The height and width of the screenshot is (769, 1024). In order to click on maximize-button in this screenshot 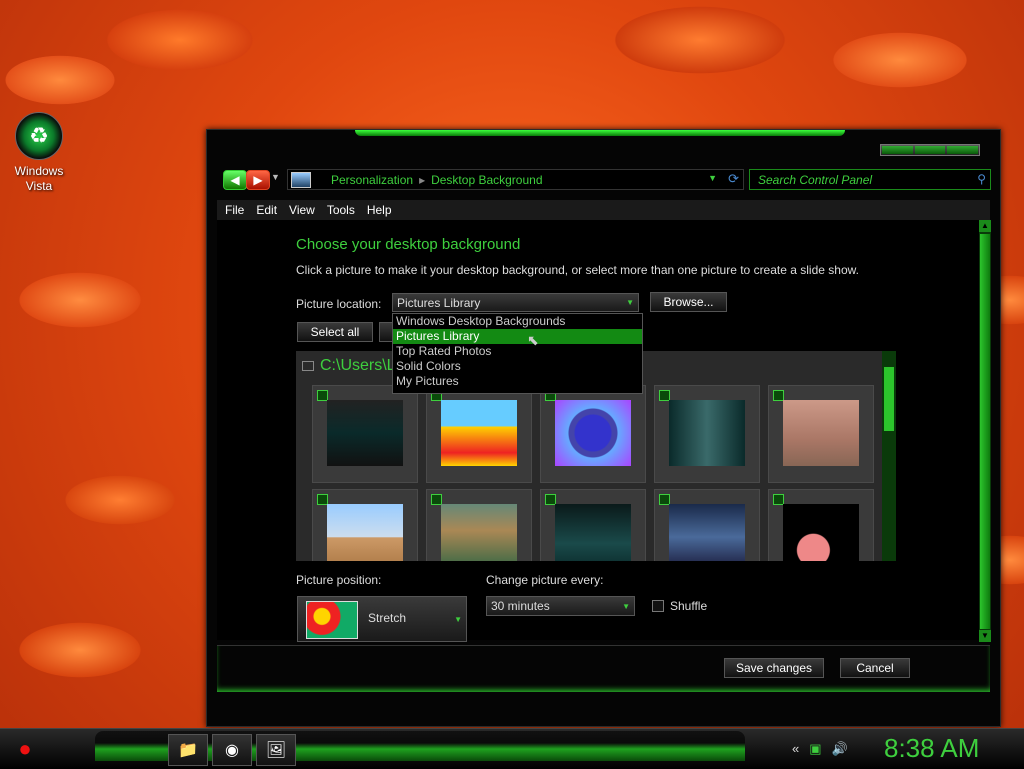, I will do `click(930, 150)`.